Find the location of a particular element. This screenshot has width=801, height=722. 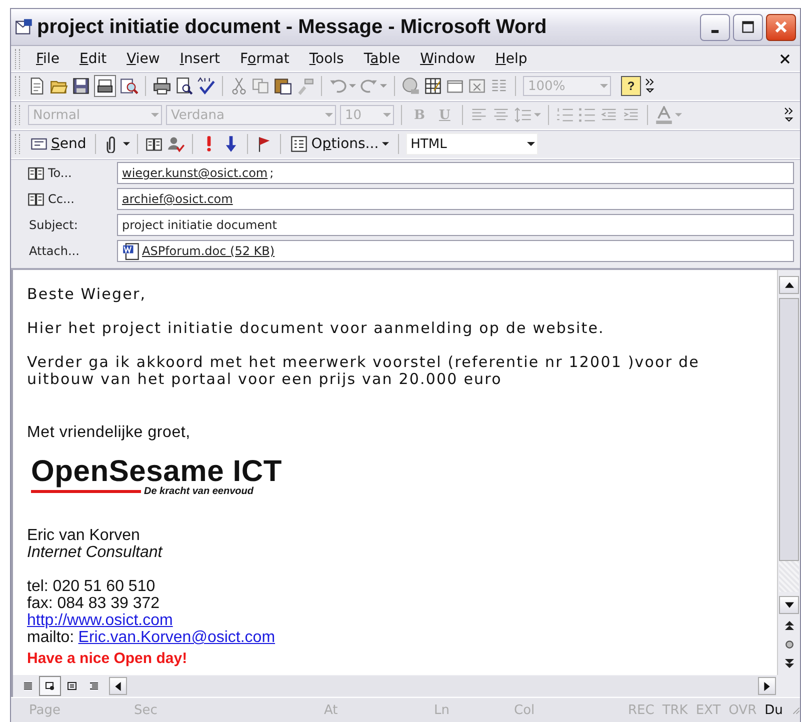

field-label: Subject: is located at coordinates (53, 225).